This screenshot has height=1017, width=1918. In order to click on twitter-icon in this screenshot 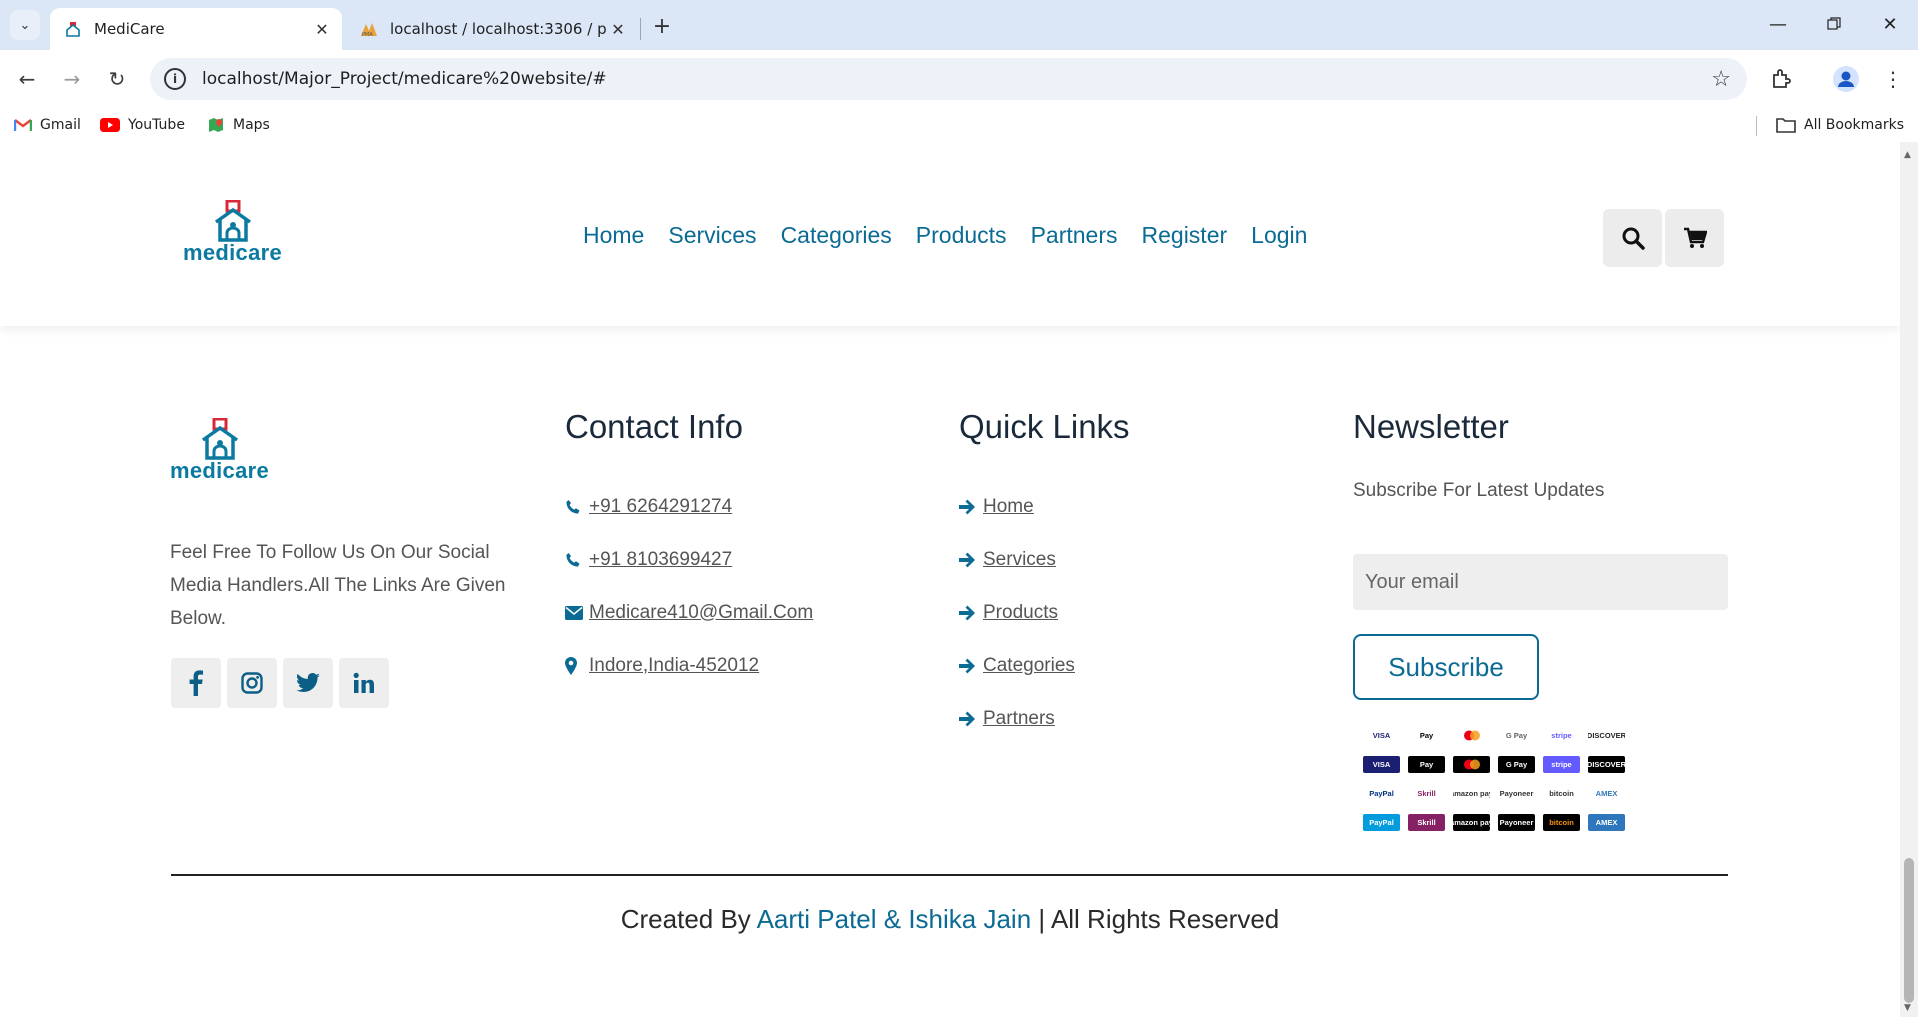, I will do `click(308, 682)`.